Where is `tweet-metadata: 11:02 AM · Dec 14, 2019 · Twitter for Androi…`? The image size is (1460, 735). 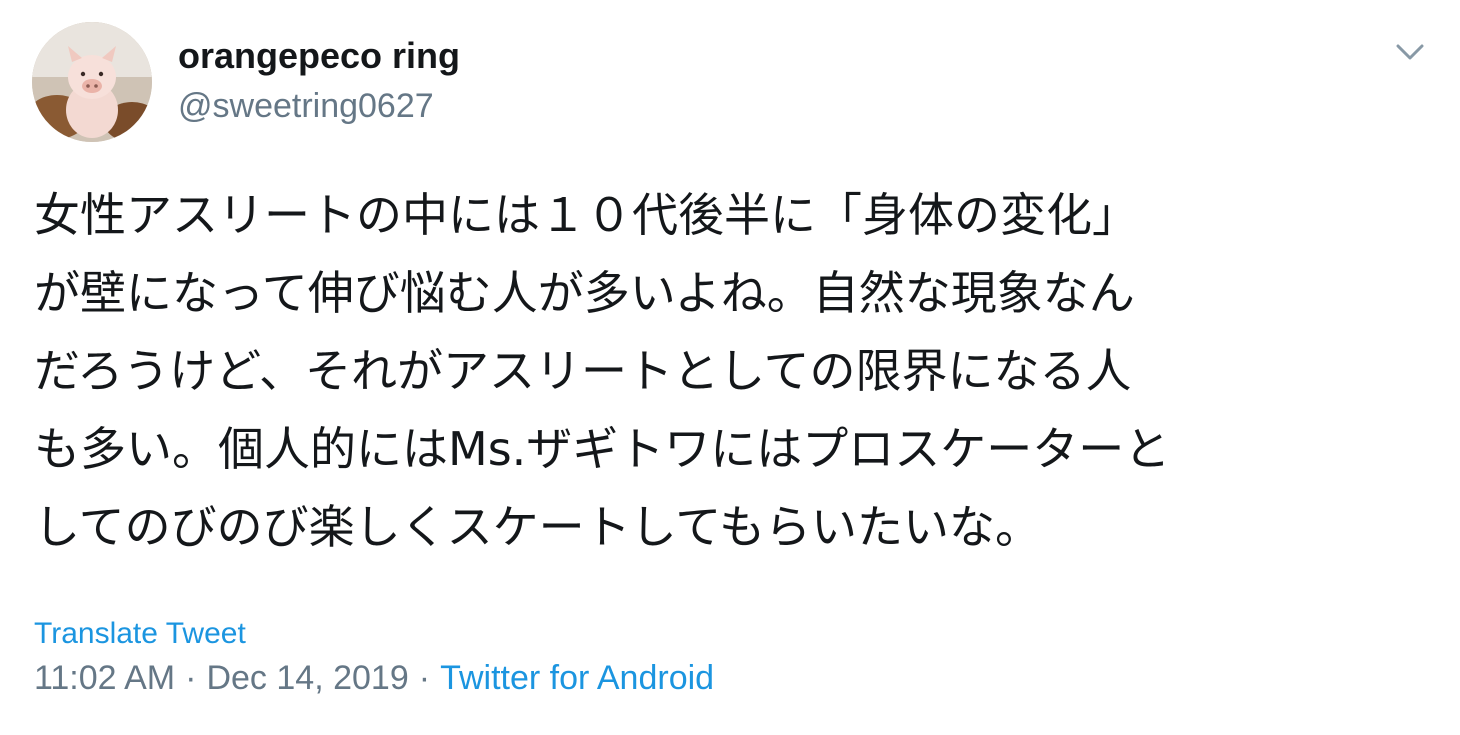 tweet-metadata: 11:02 AM · Dec 14, 2019 · Twitter for Androi… is located at coordinates (374, 678).